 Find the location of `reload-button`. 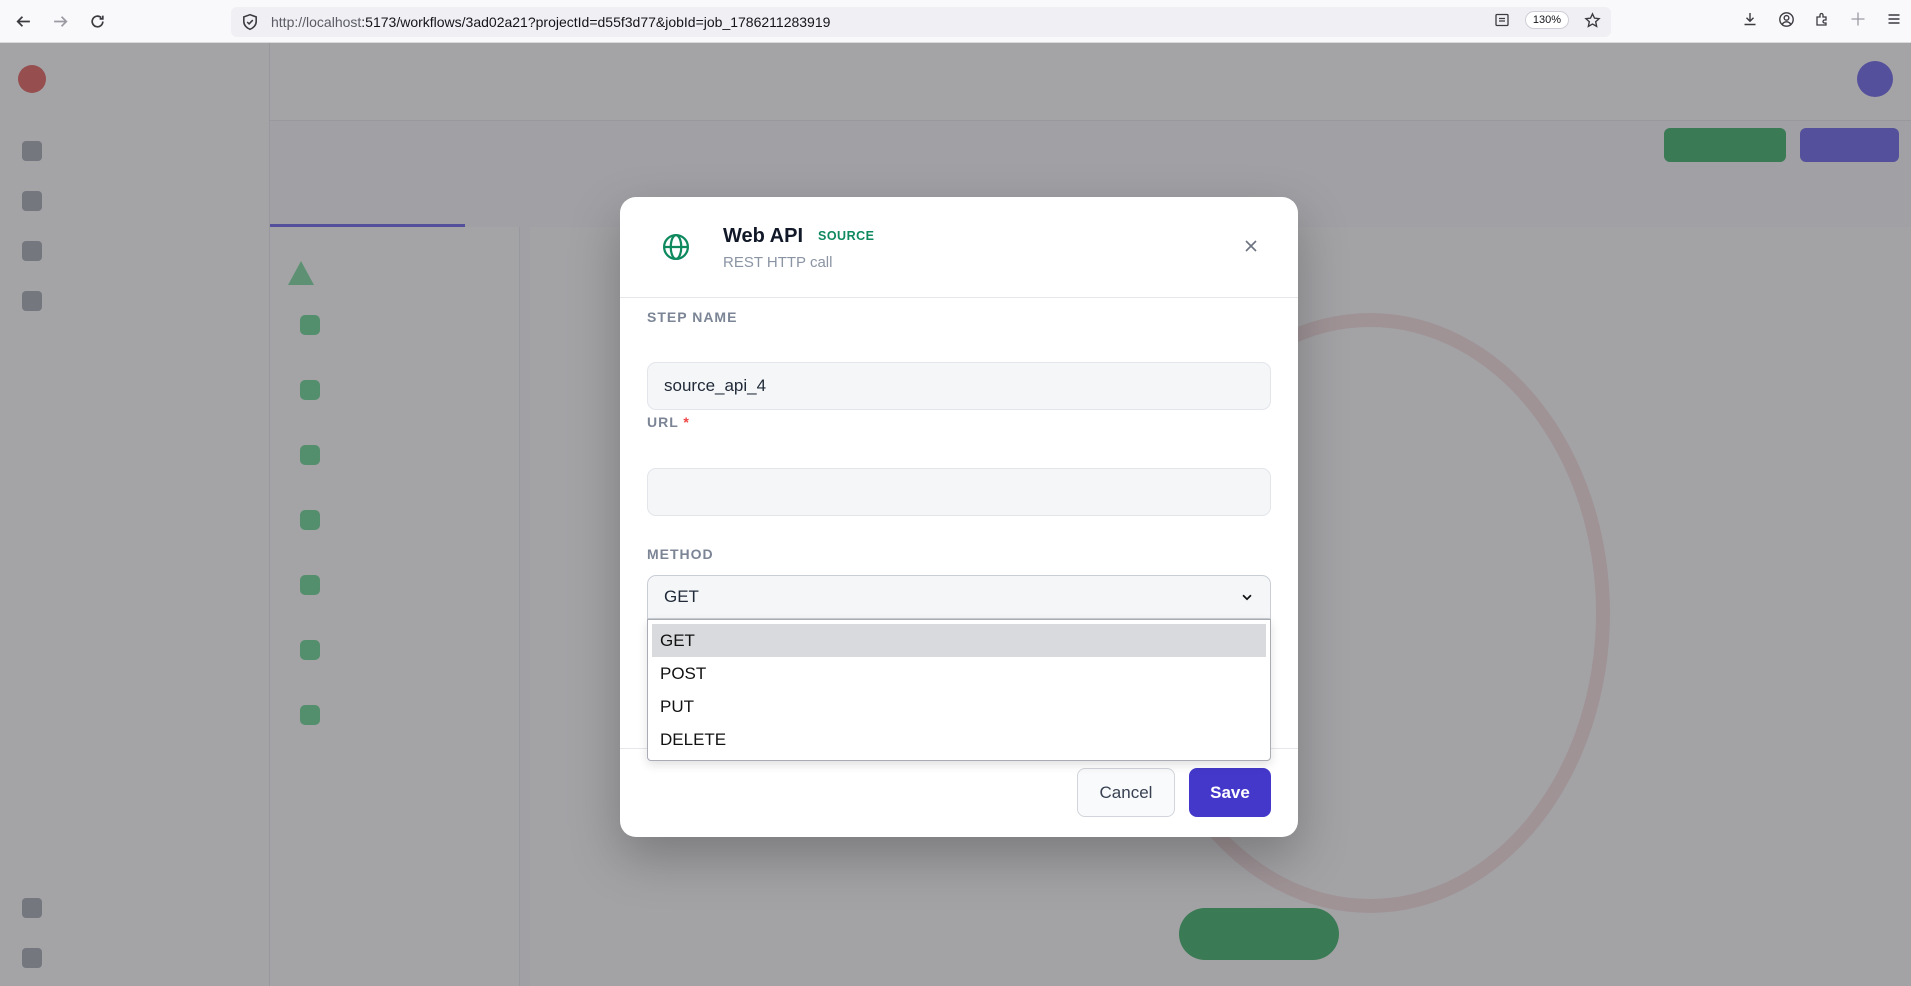

reload-button is located at coordinates (97, 21).